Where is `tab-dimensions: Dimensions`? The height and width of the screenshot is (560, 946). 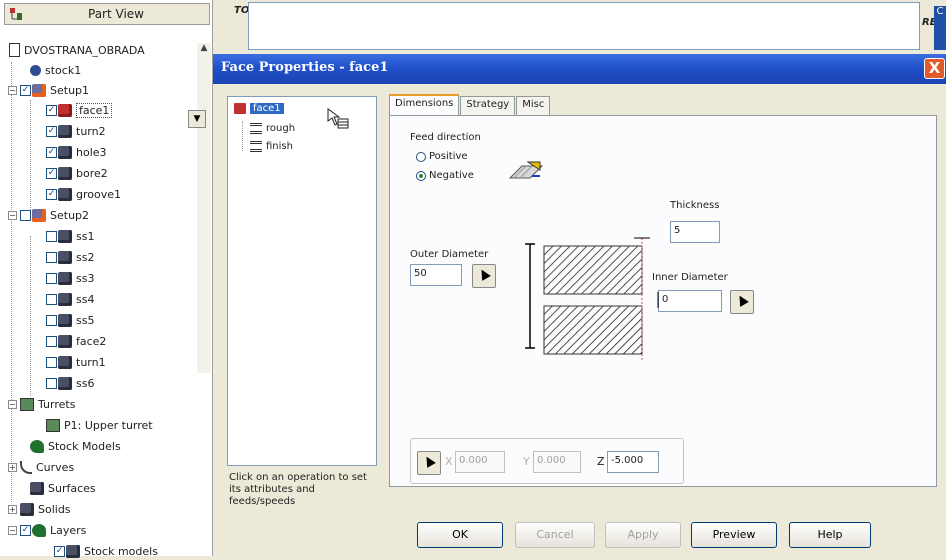 tab-dimensions: Dimensions is located at coordinates (424, 104).